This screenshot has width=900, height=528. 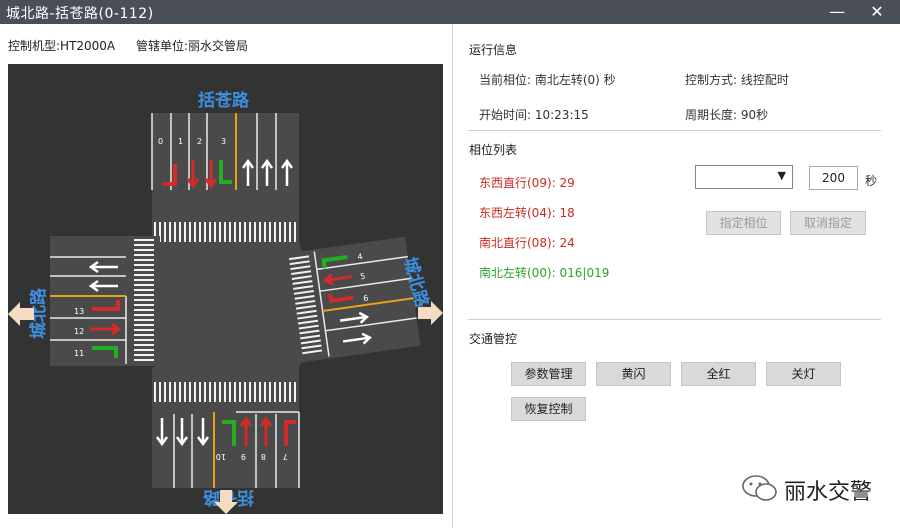 I want to click on start-time-label: 开始时间: 10:23:15, so click(x=534, y=115).